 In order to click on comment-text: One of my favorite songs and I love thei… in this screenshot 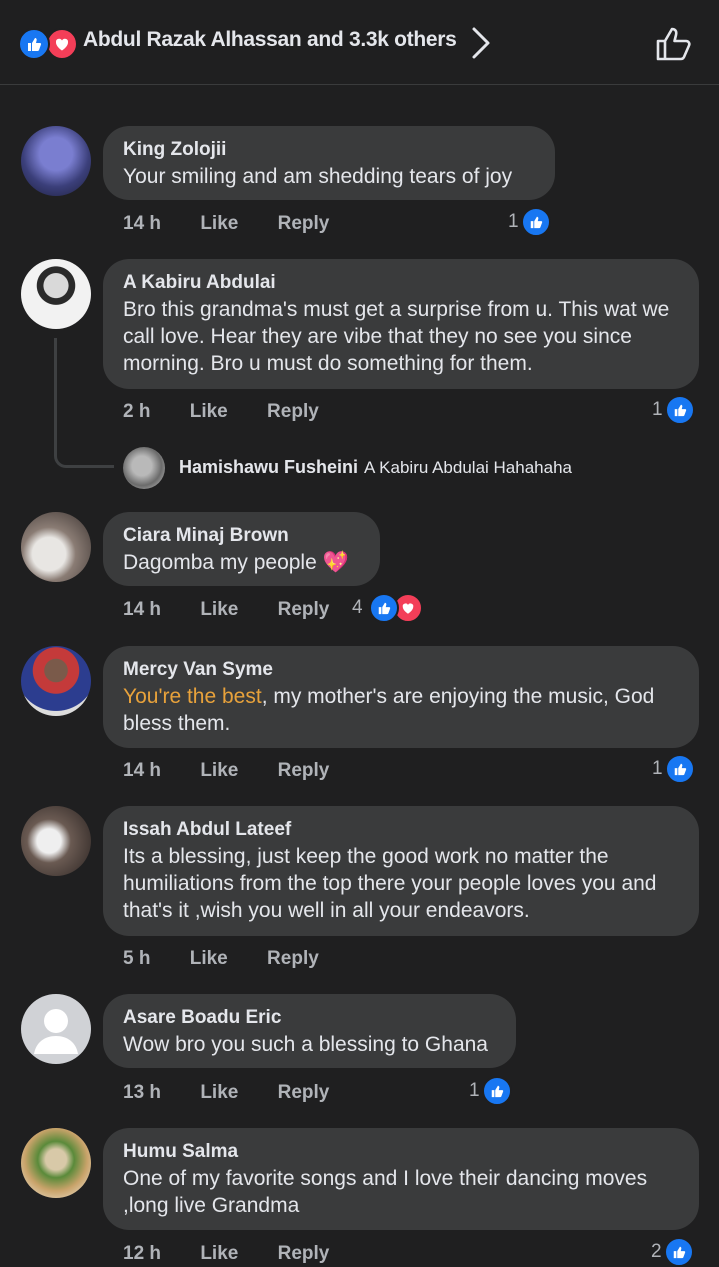, I will do `click(385, 1192)`.